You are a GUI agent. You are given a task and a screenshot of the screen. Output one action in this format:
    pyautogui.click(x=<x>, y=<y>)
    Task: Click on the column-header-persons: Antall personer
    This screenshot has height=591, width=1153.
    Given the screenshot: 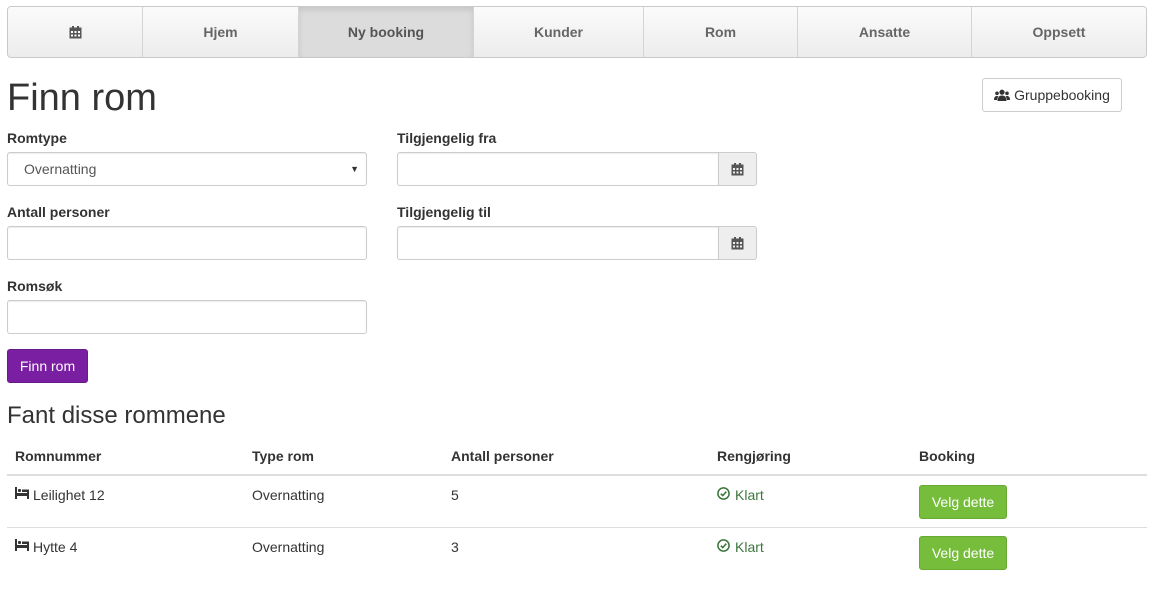 What is the action you would take?
    pyautogui.click(x=502, y=456)
    